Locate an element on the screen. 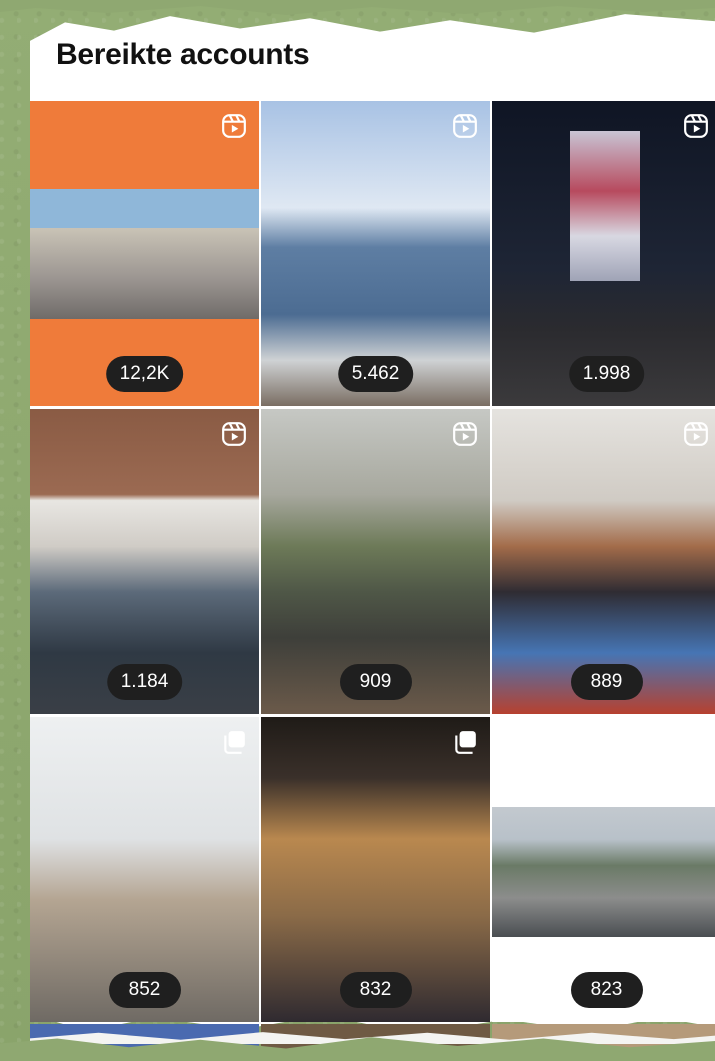  reach-count-badge: 889 is located at coordinates (606, 682).